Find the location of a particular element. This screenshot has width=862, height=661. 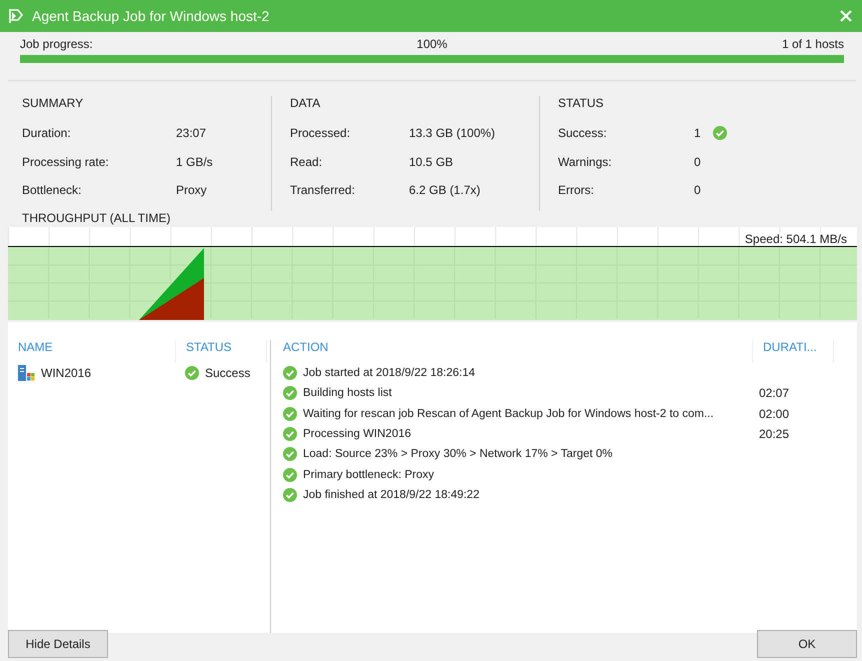

action-text: Building hosts list is located at coordinates (347, 393).